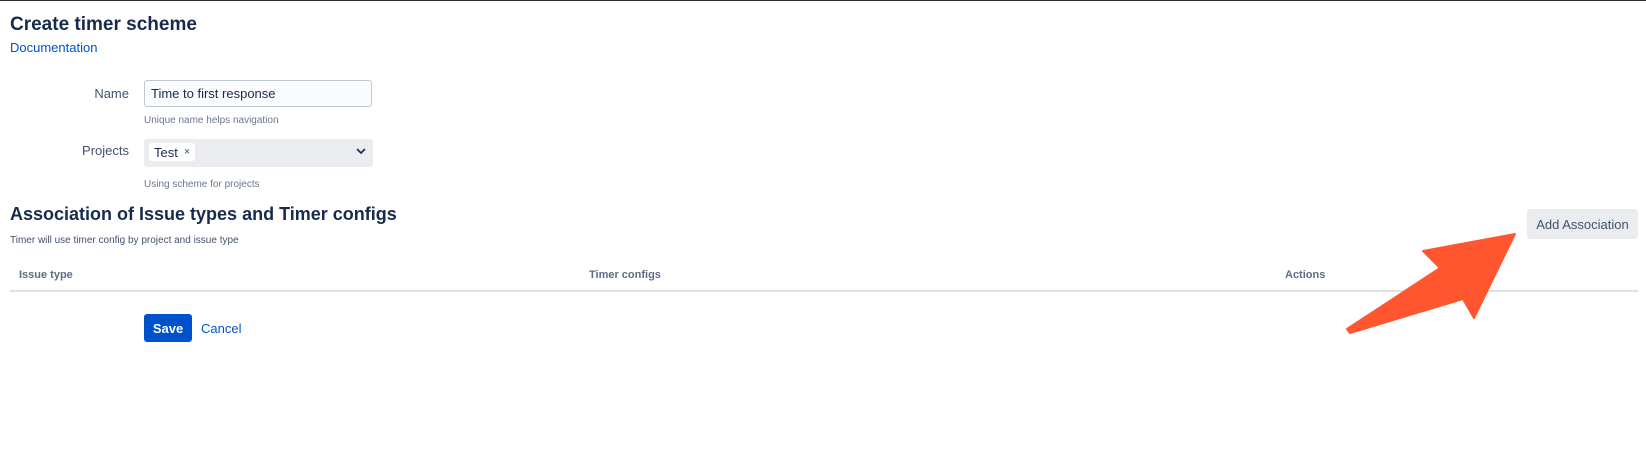  I want to click on projects-label: Projects, so click(105, 150).